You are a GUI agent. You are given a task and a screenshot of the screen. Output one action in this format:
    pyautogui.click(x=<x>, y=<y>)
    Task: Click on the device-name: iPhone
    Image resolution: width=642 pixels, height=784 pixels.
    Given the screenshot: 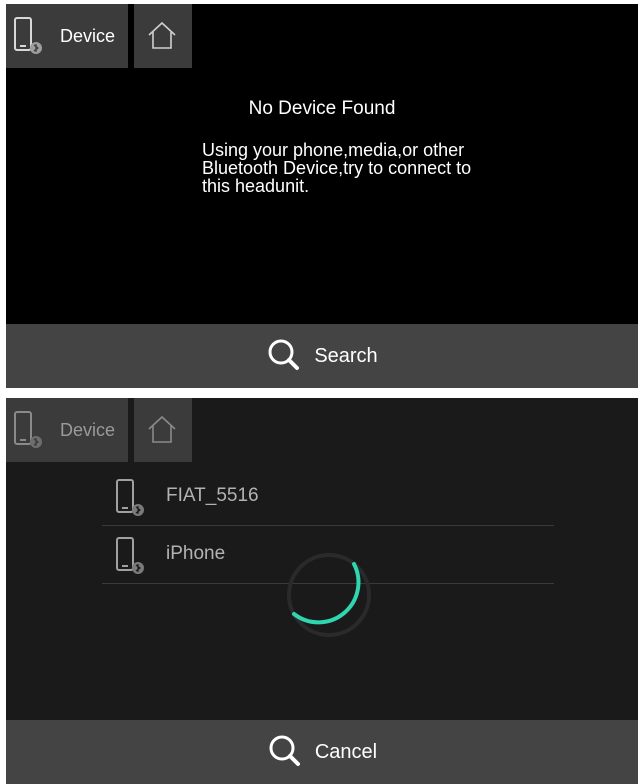 What is the action you would take?
    pyautogui.click(x=196, y=553)
    